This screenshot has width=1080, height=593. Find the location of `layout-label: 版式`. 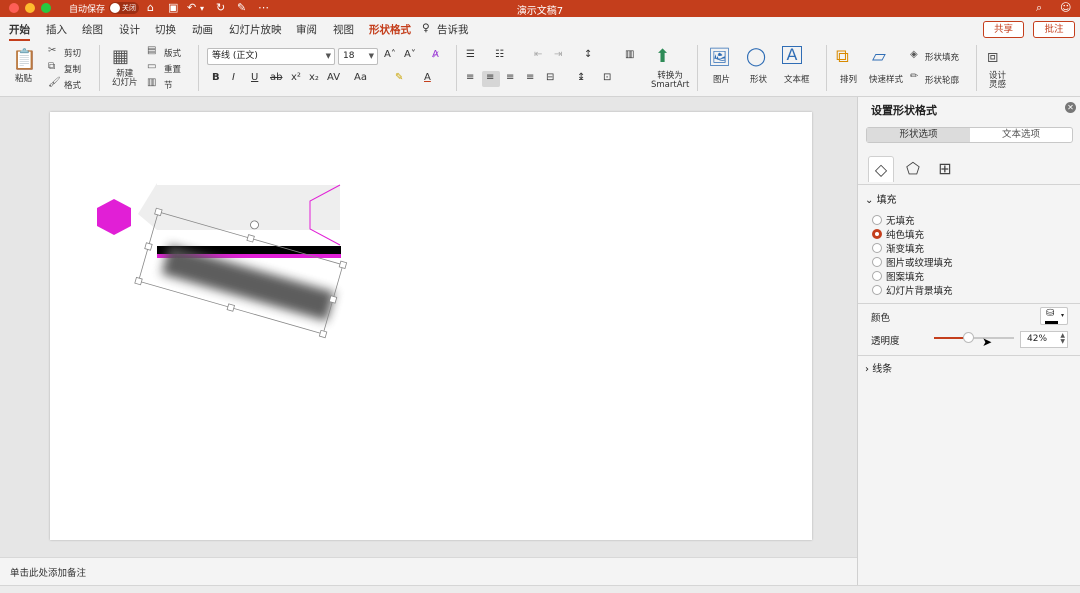

layout-label: 版式 is located at coordinates (172, 53).